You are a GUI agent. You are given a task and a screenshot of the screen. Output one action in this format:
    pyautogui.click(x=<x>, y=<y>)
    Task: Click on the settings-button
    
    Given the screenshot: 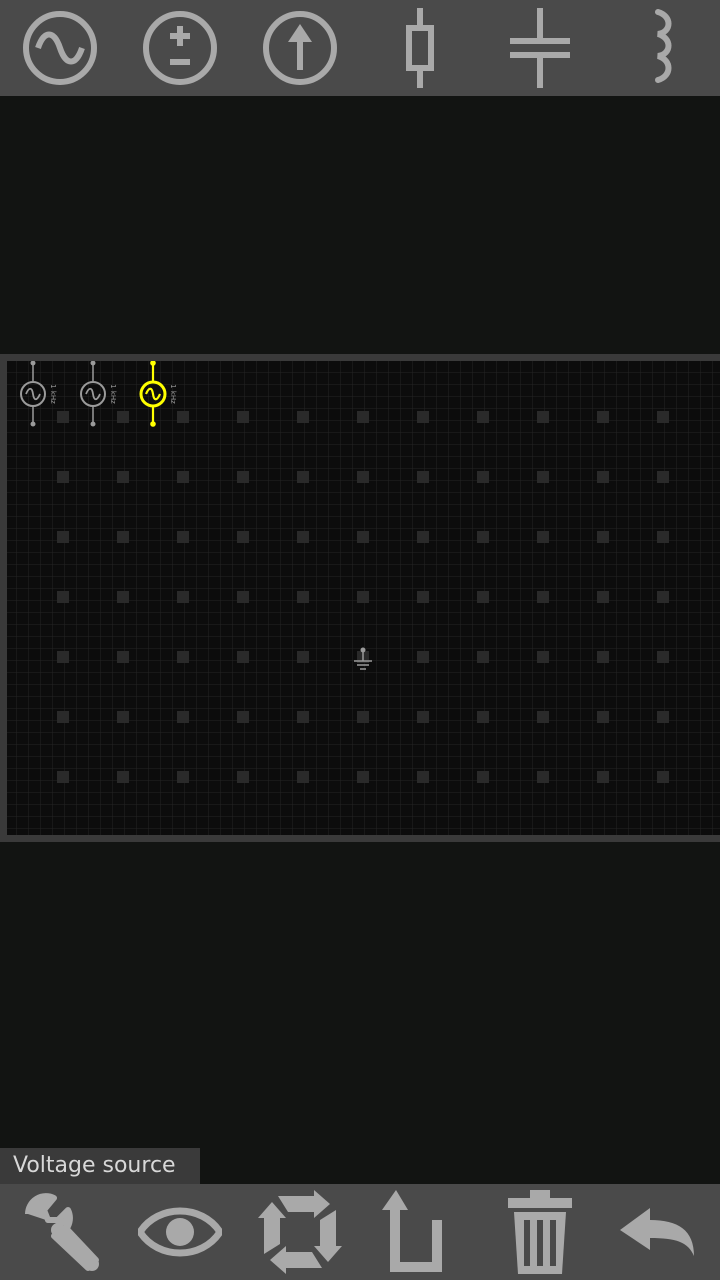 What is the action you would take?
    pyautogui.click(x=60, y=1232)
    